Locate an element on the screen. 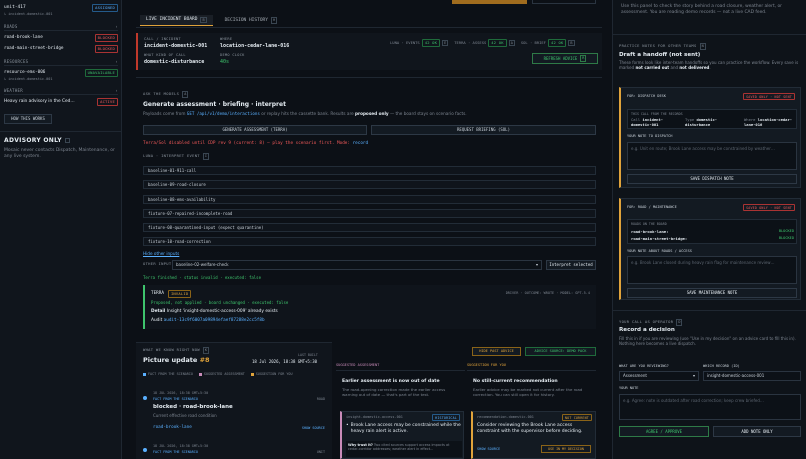 This screenshot has height=459, width=806. fixture-label: fixture-07-repaired-incomplete-road is located at coordinates (190, 213).